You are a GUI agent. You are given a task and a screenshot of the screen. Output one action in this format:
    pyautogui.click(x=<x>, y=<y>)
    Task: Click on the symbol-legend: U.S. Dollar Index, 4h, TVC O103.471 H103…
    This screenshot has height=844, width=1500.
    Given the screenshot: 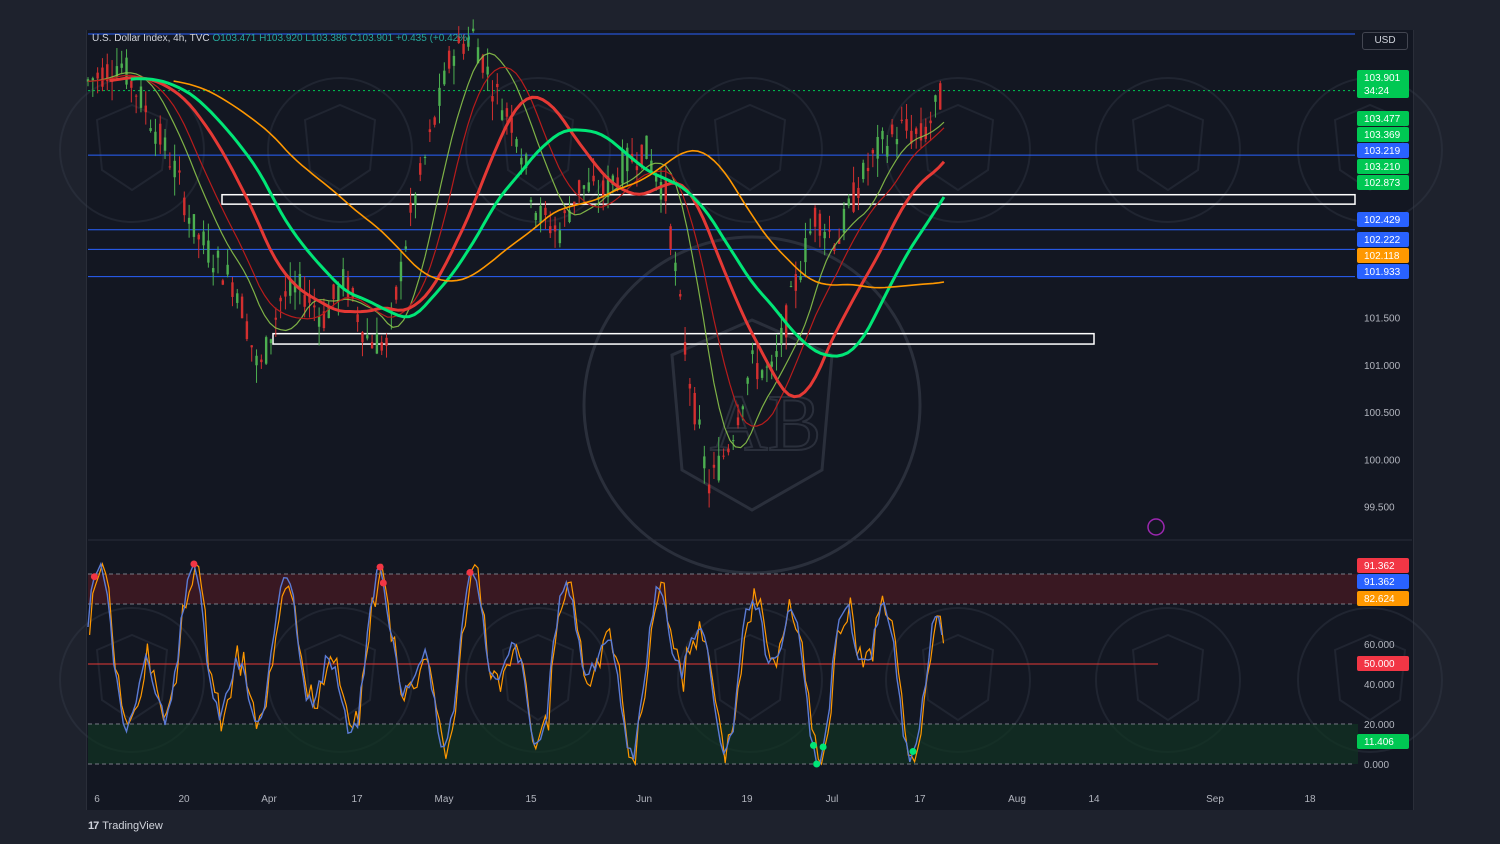 What is the action you would take?
    pyautogui.click(x=281, y=38)
    